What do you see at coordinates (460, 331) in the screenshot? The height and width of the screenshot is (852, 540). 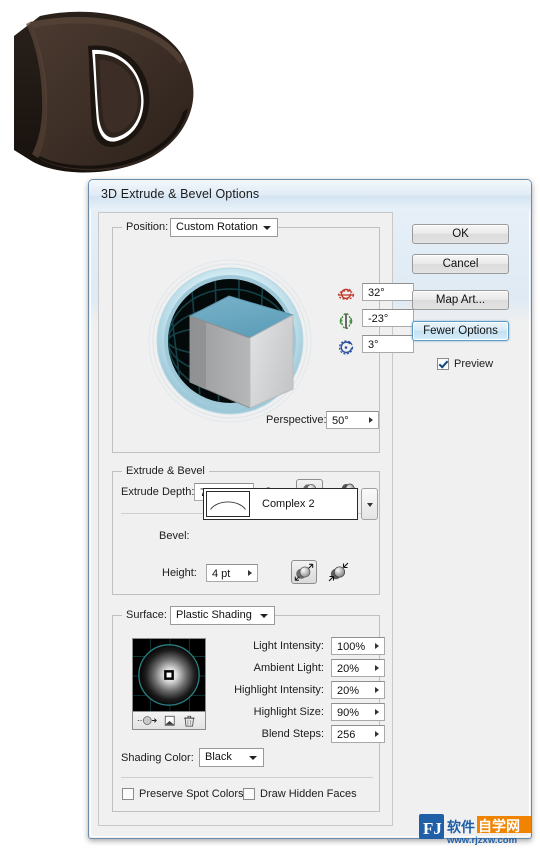 I see `fewer-options-button: Fewer Options` at bounding box center [460, 331].